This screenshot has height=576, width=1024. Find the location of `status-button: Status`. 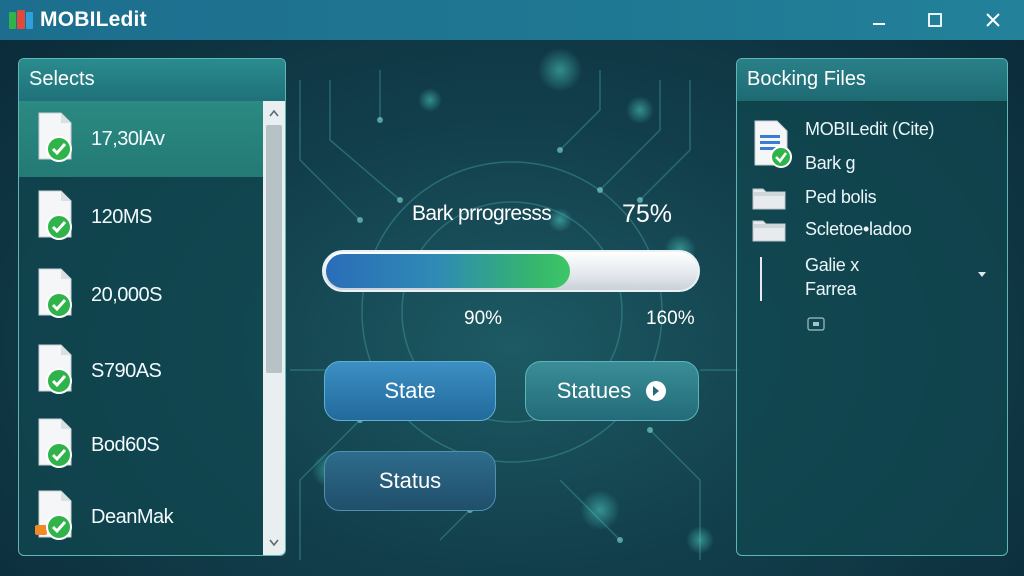

status-button: Status is located at coordinates (410, 481).